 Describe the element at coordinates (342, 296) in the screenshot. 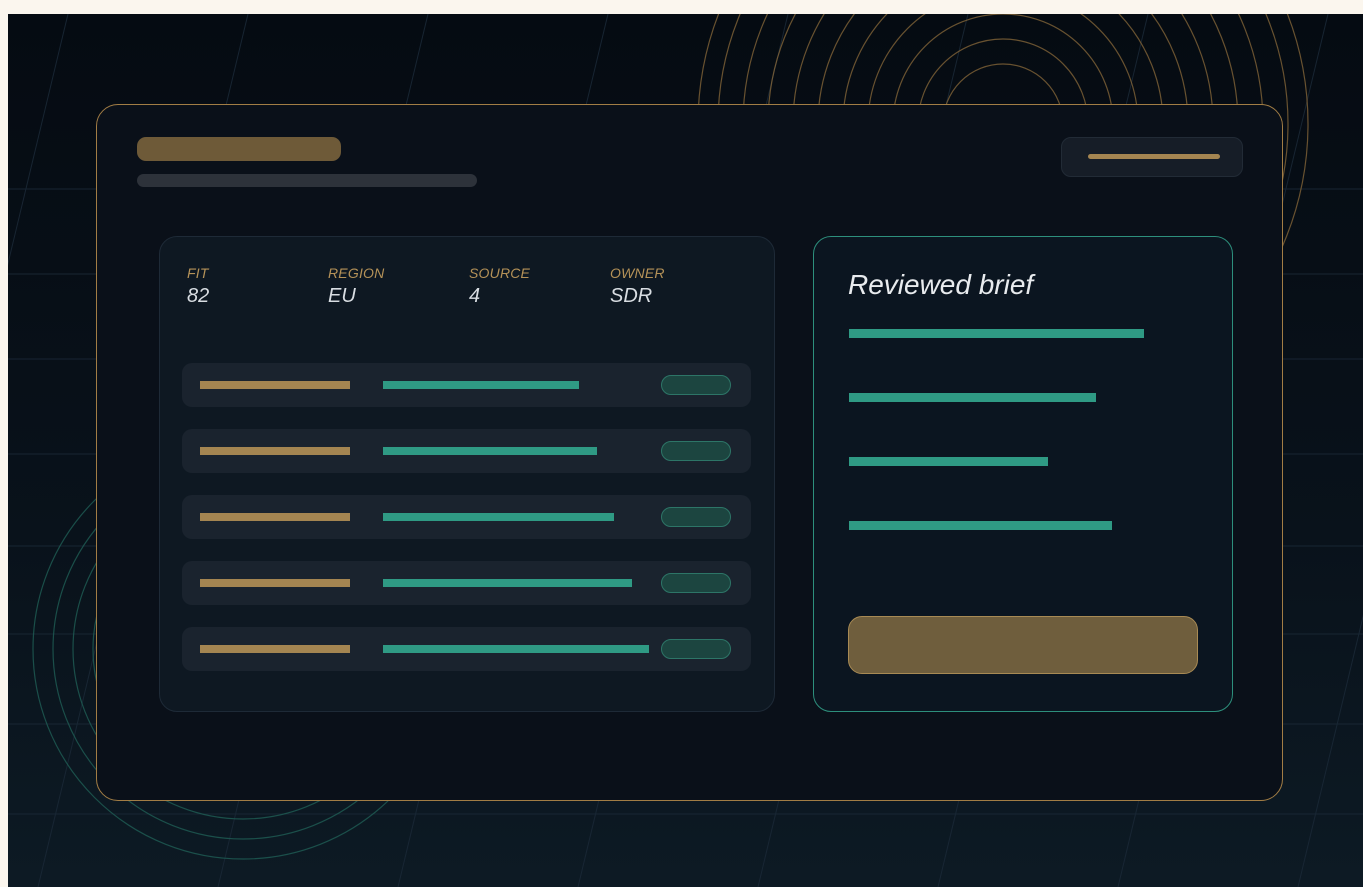

I see `metric-value: EU` at that location.